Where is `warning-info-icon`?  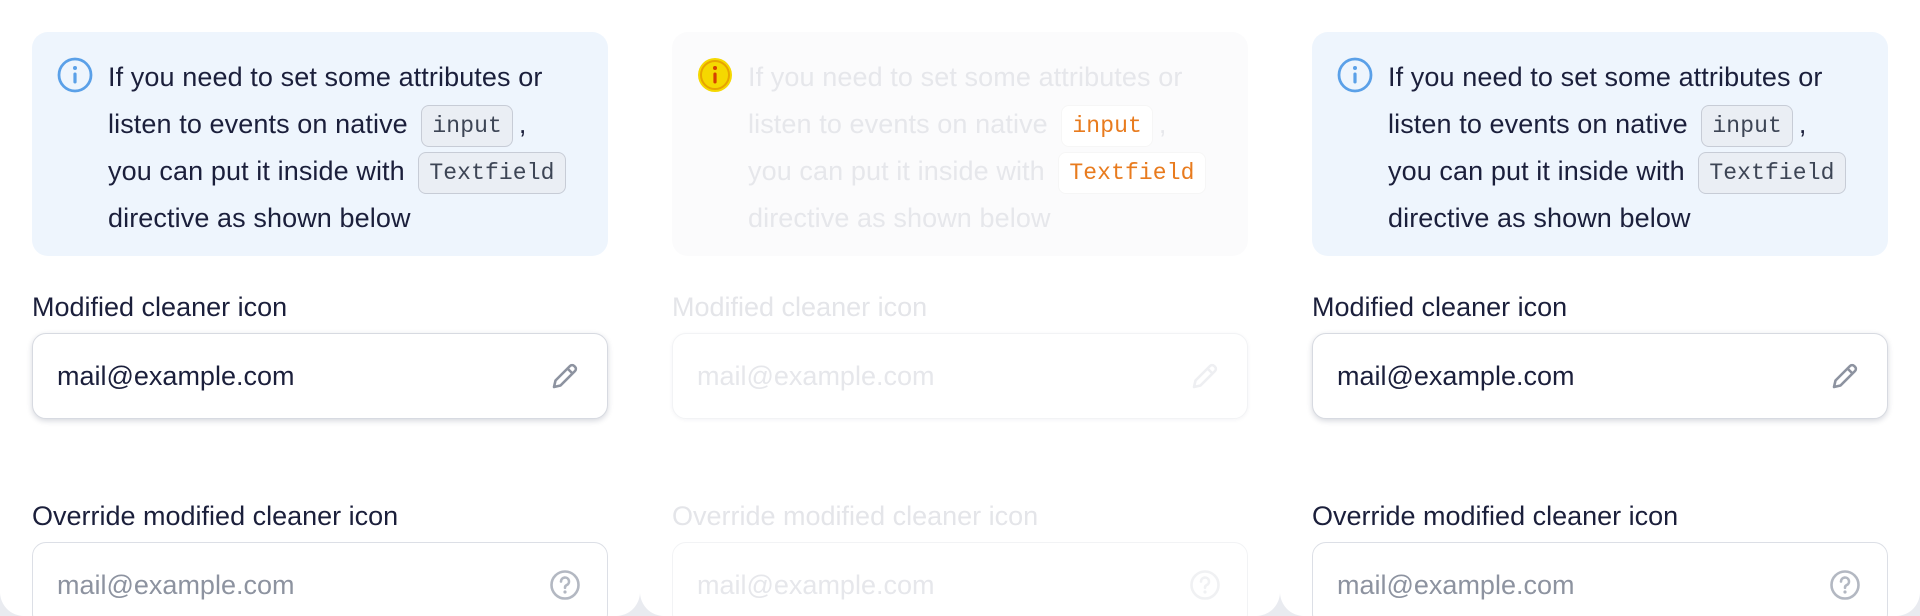 warning-info-icon is located at coordinates (715, 75).